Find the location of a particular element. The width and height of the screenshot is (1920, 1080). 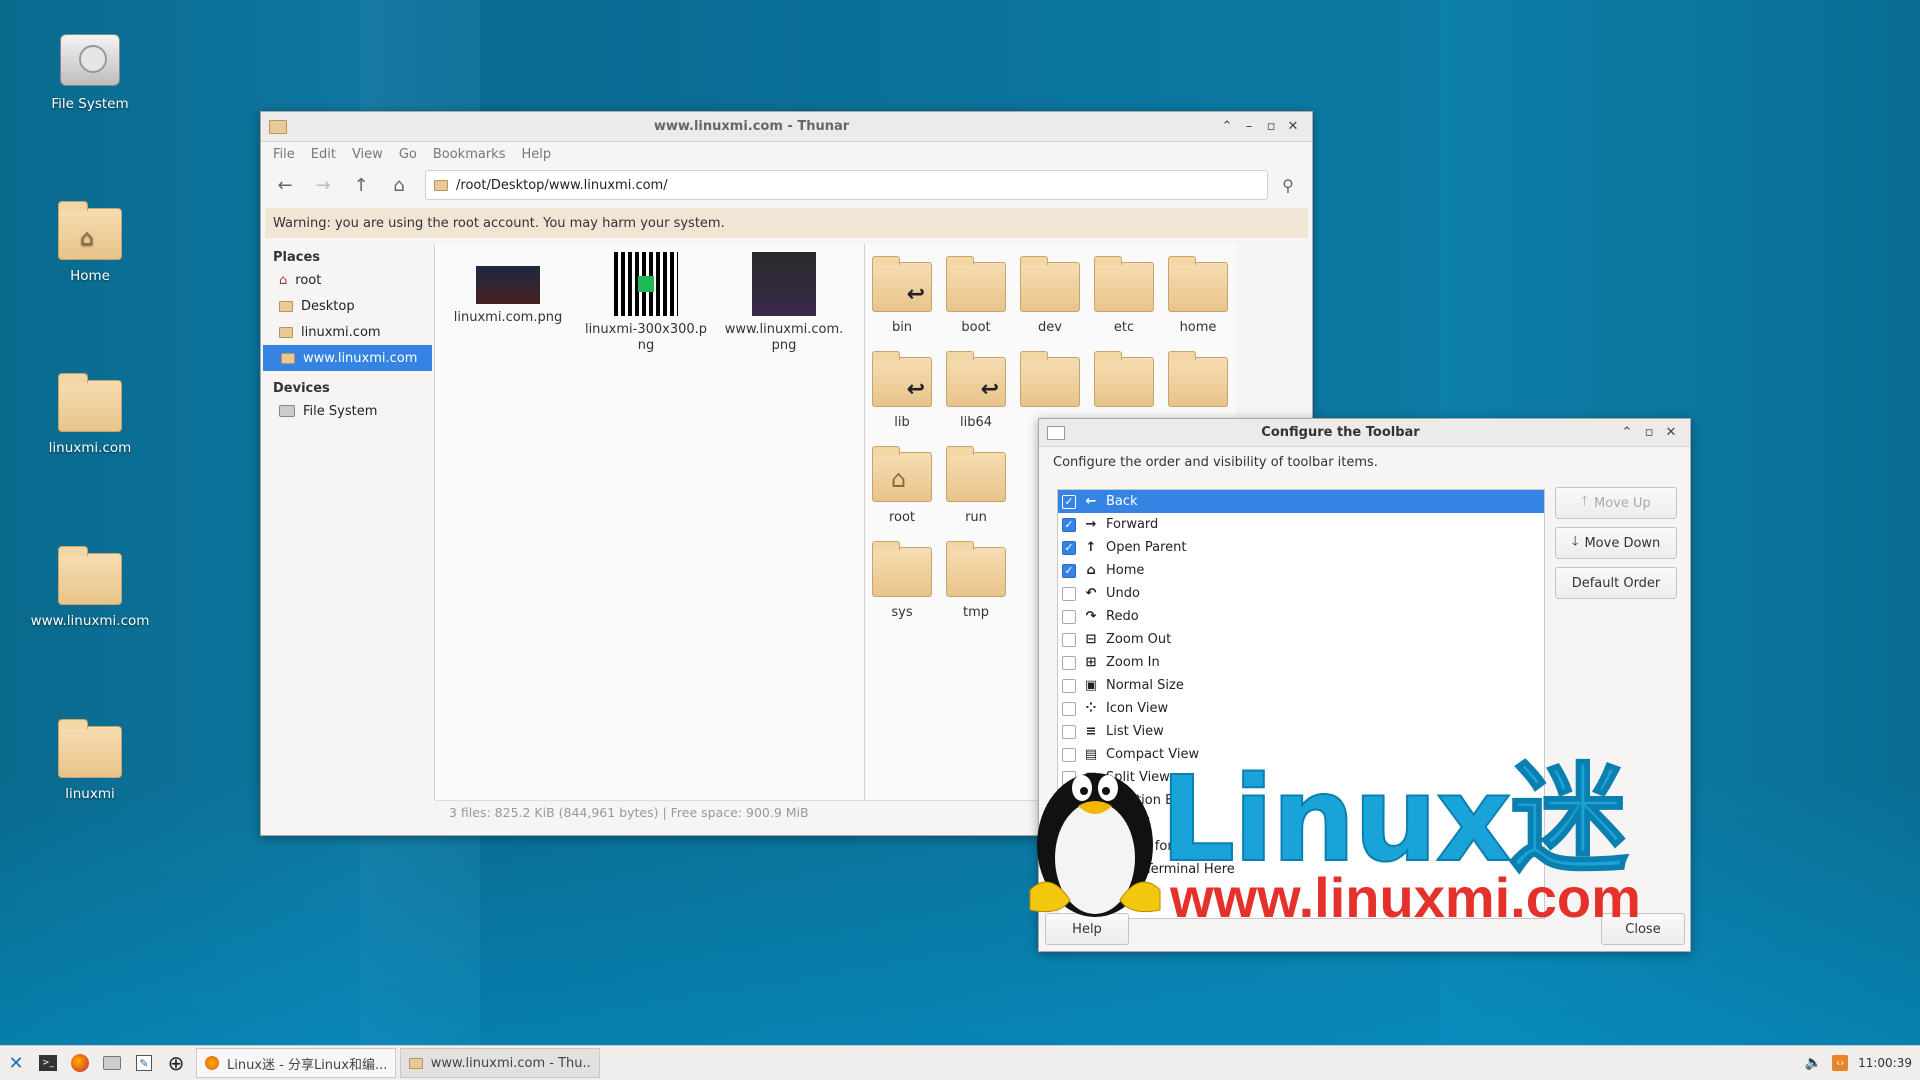

text-editor-icon: ✎ is located at coordinates (144, 1063).